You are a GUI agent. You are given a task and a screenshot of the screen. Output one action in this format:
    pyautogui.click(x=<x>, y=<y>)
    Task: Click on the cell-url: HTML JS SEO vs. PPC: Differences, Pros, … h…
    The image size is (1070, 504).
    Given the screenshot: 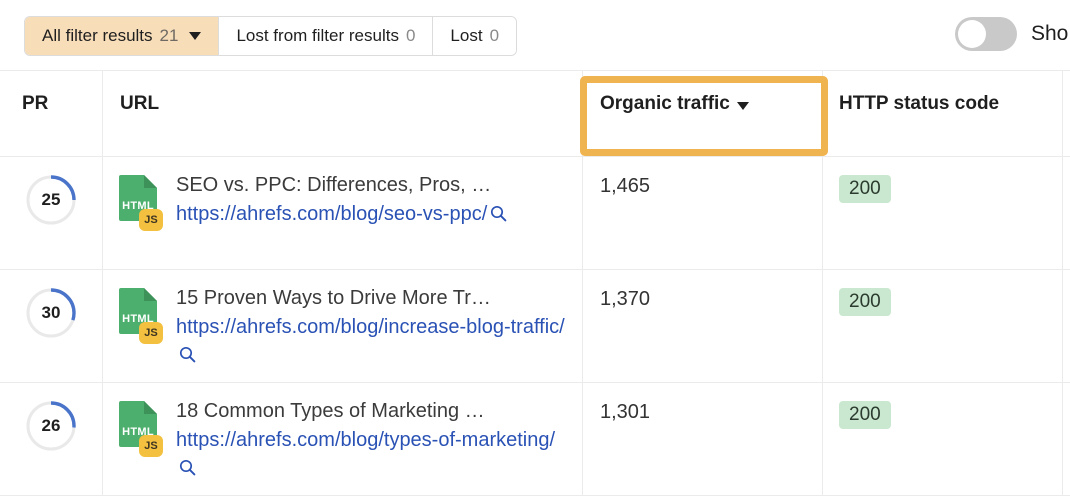 What is the action you would take?
    pyautogui.click(x=343, y=213)
    